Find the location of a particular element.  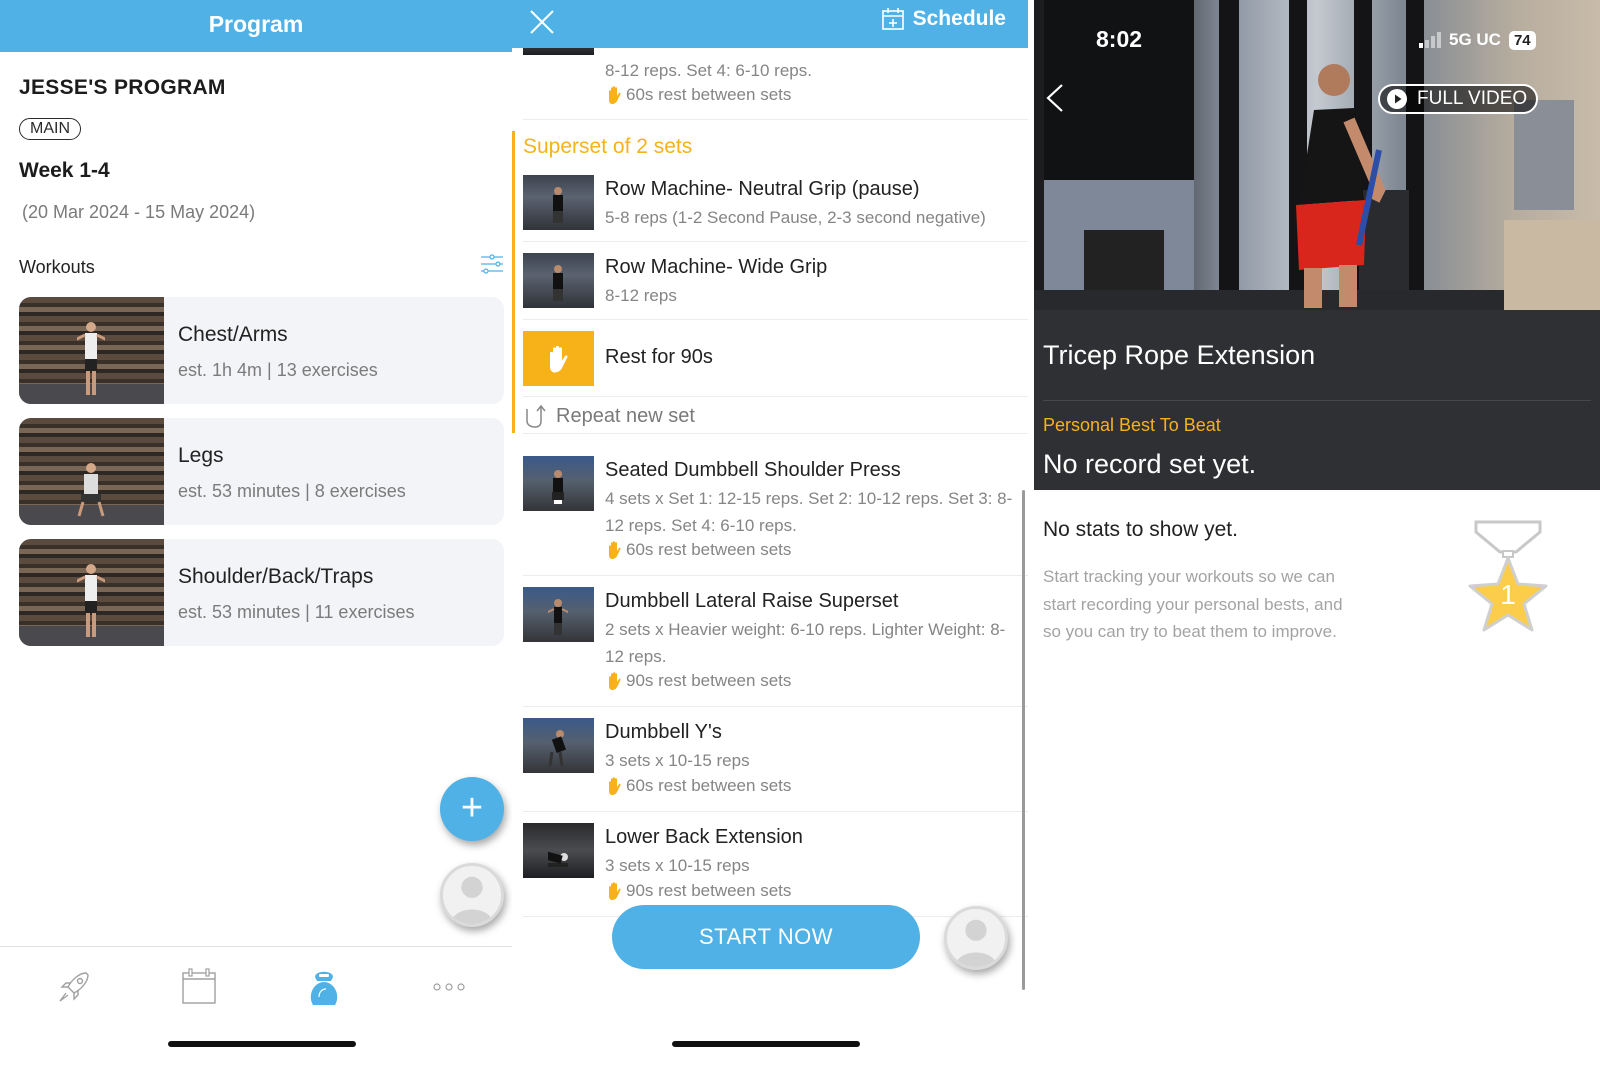

status-time: 8:02 is located at coordinates (1119, 39).